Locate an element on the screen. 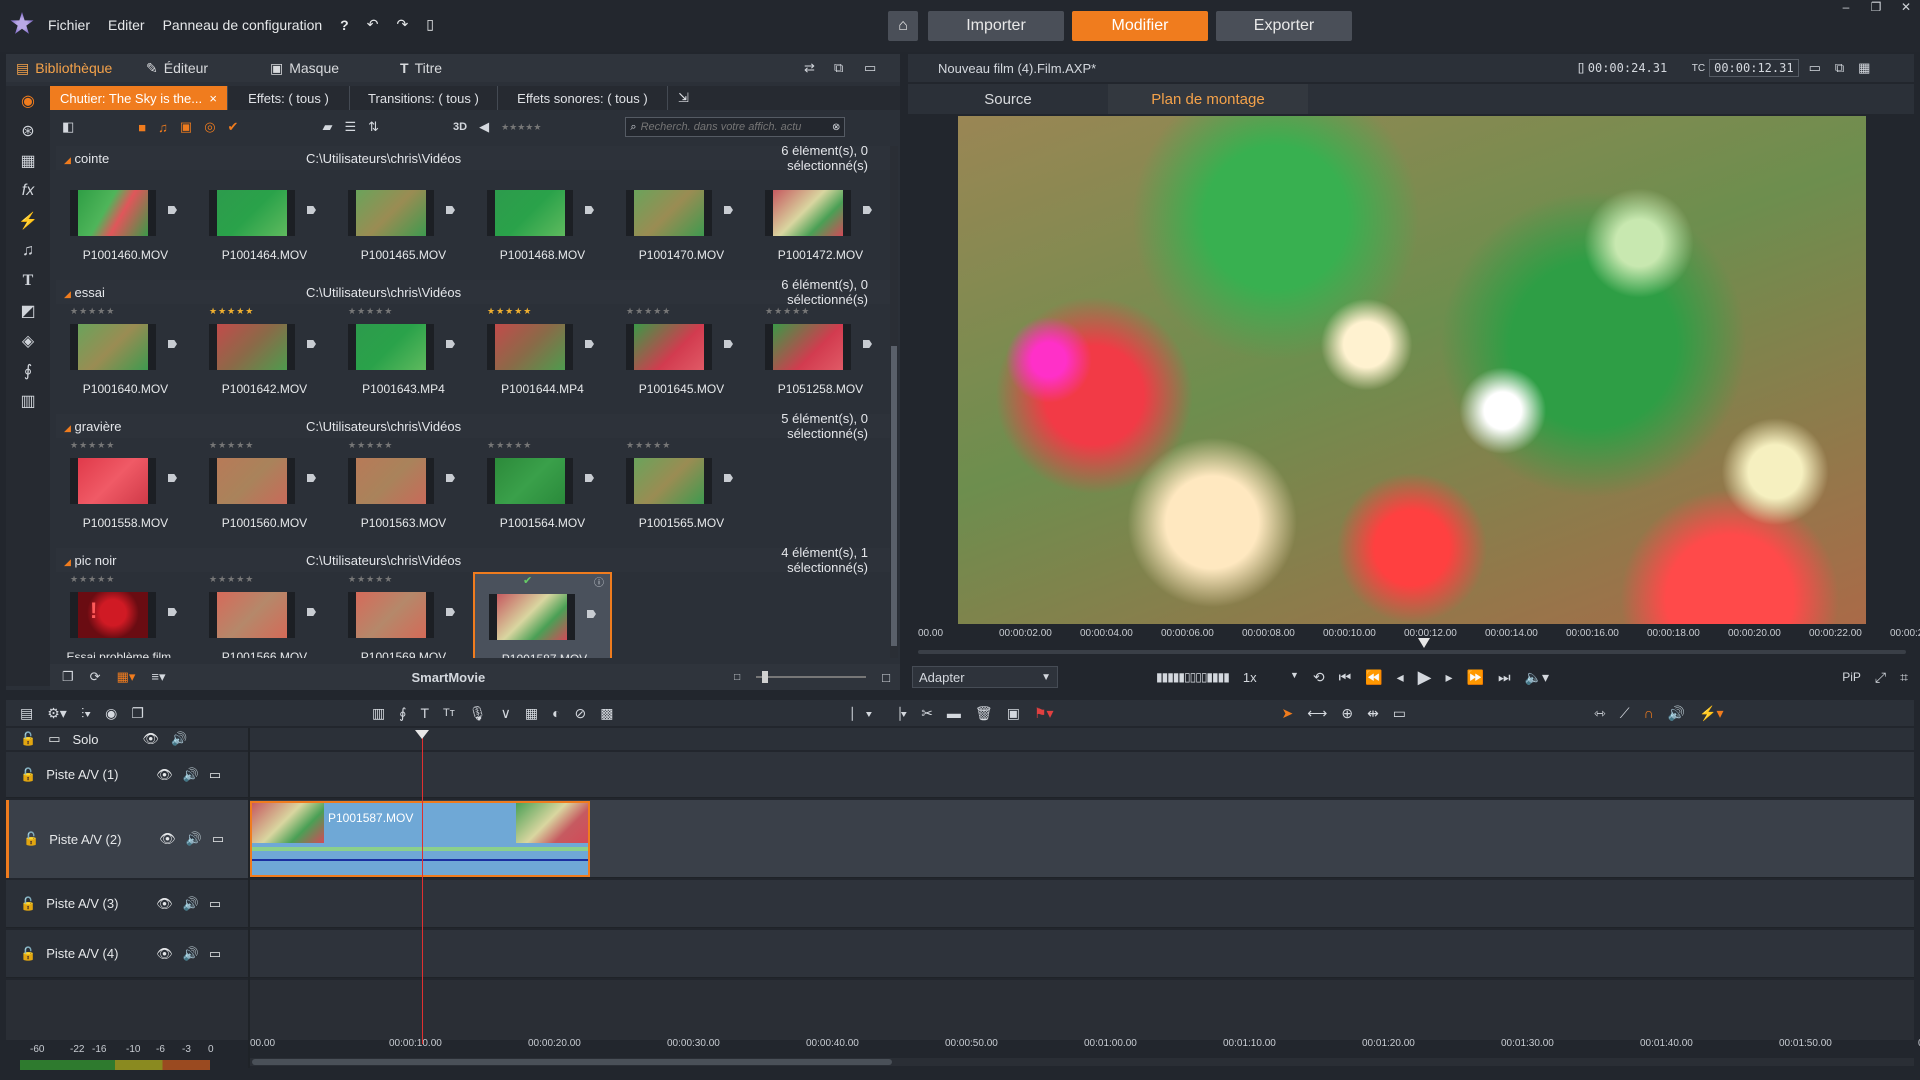  volume-icon: 🔈▾ is located at coordinates (1537, 677).